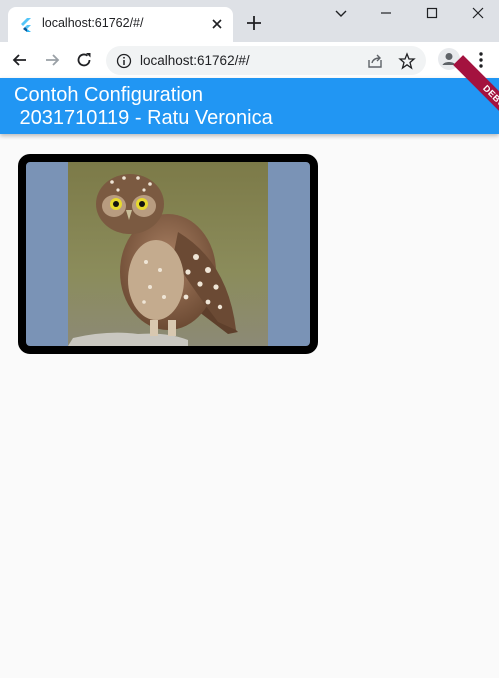  What do you see at coordinates (124, 61) in the screenshot?
I see `info-icon` at bounding box center [124, 61].